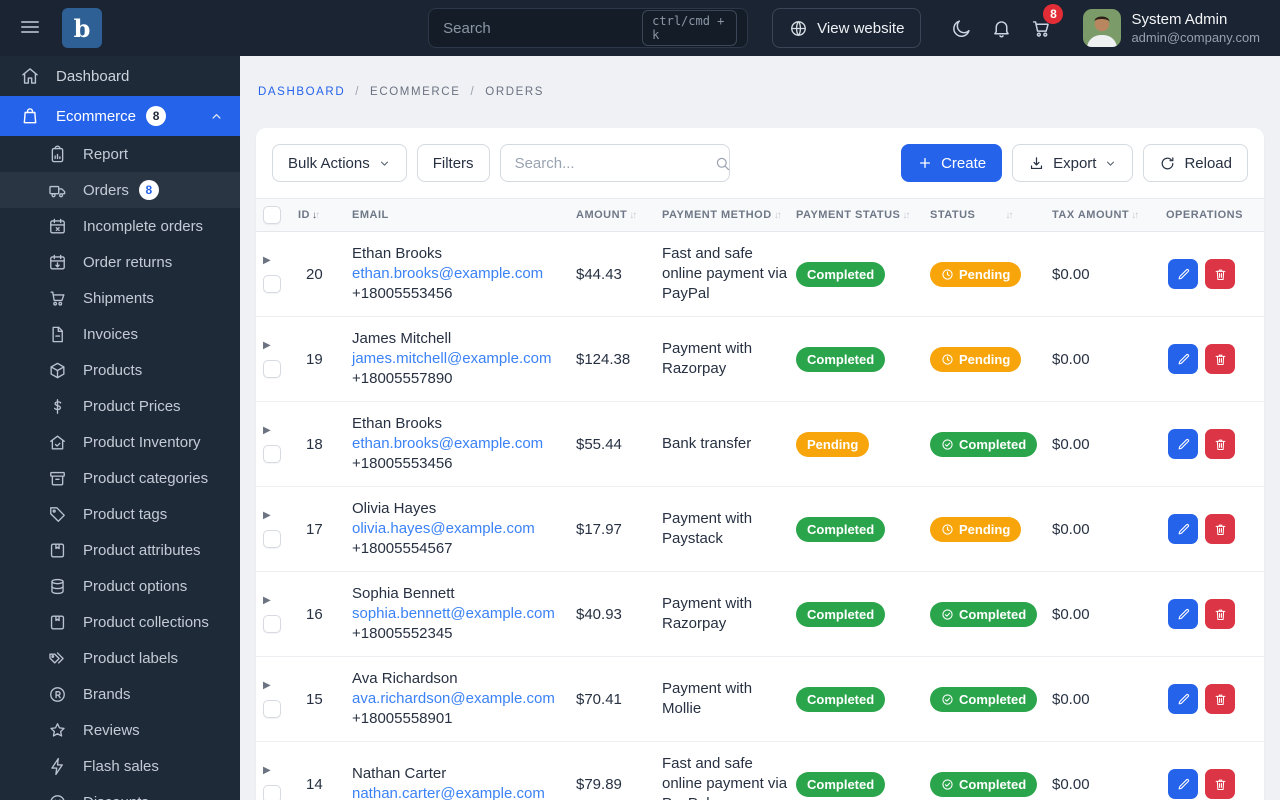  I want to click on flash-sales-icon, so click(57, 766).